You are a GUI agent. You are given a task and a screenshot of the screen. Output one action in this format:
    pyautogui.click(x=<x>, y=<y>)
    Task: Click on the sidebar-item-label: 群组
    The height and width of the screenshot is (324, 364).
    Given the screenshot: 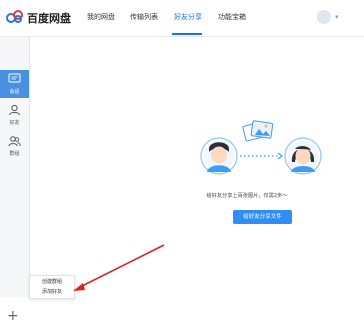 What is the action you would take?
    pyautogui.click(x=14, y=154)
    